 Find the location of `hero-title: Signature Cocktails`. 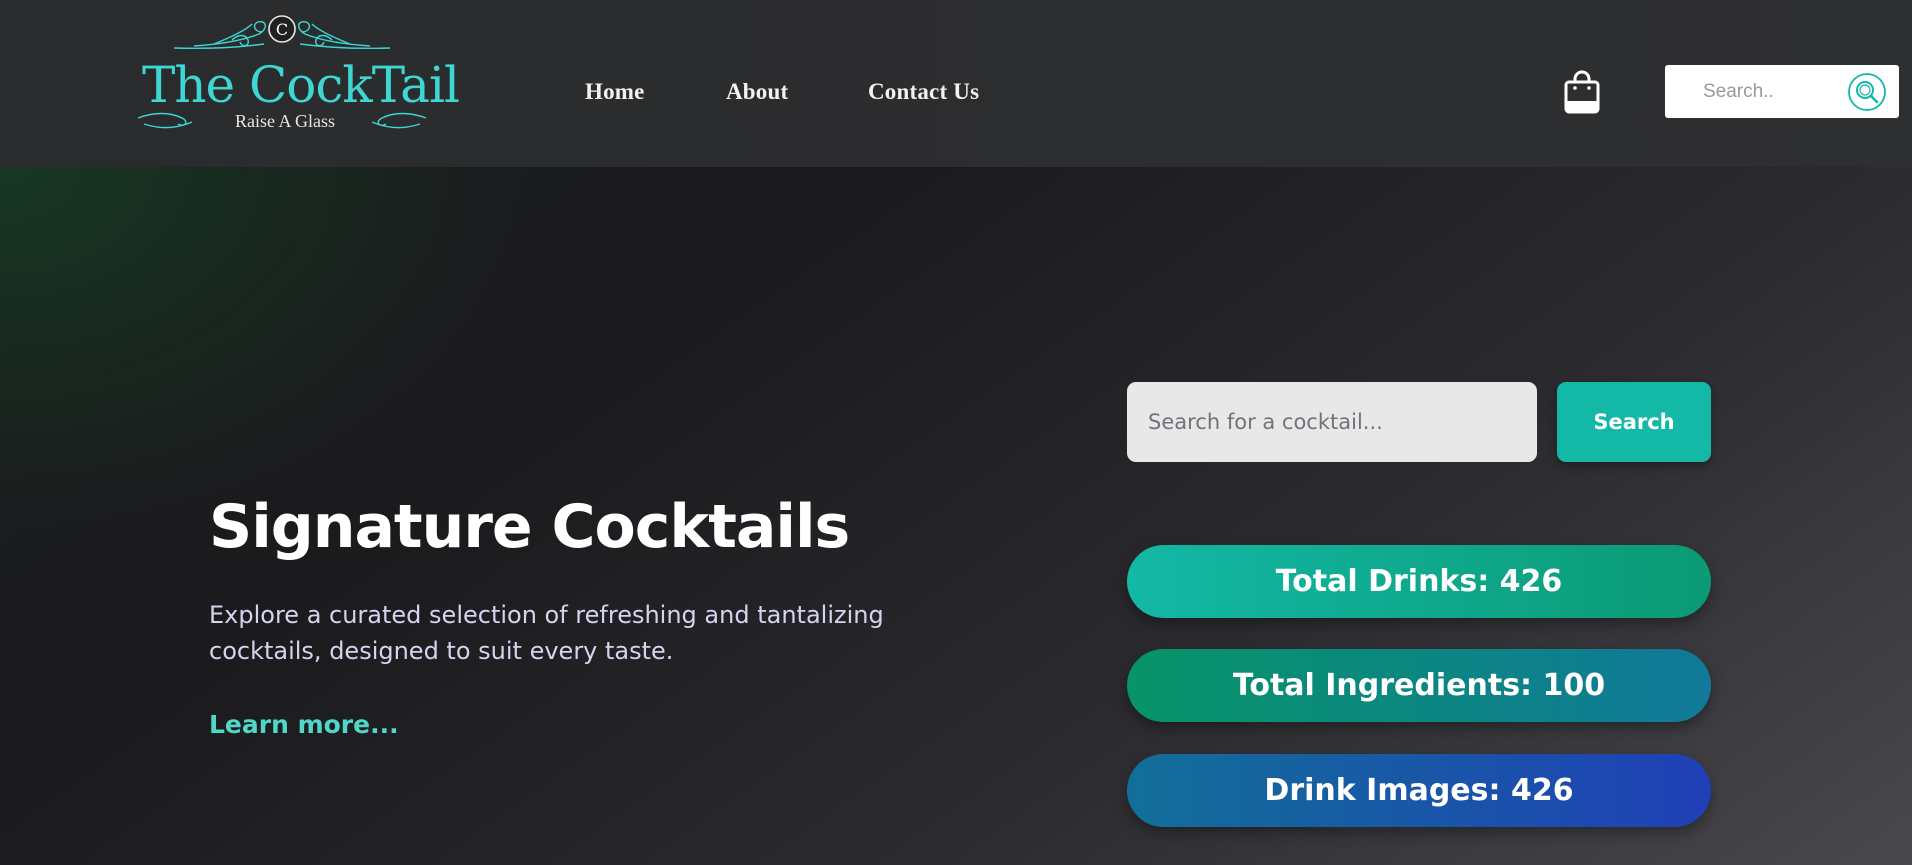

hero-title: Signature Cocktails is located at coordinates (529, 527).